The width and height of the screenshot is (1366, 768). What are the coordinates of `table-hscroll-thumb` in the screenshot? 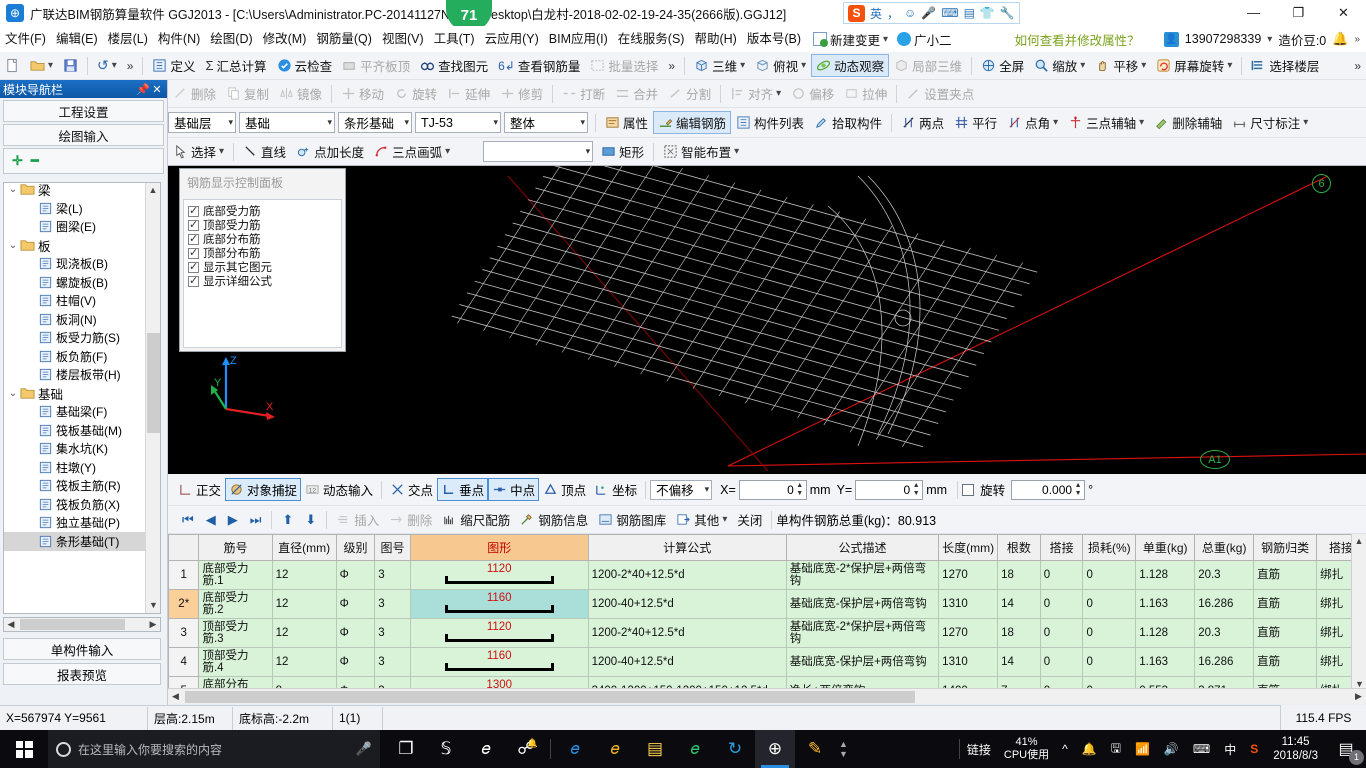 It's located at (550, 696).